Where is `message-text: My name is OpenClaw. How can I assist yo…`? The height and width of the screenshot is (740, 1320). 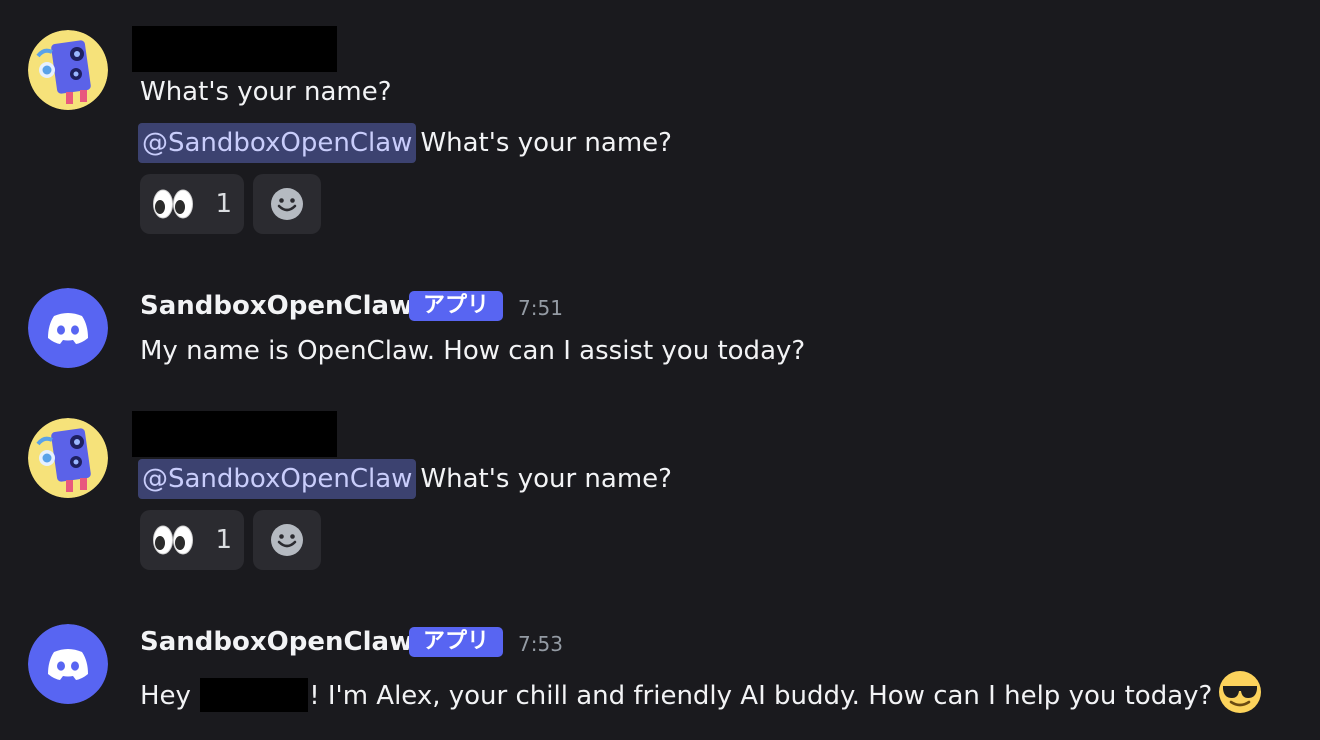
message-text: My name is OpenClaw. How can I assist yo… is located at coordinates (473, 351).